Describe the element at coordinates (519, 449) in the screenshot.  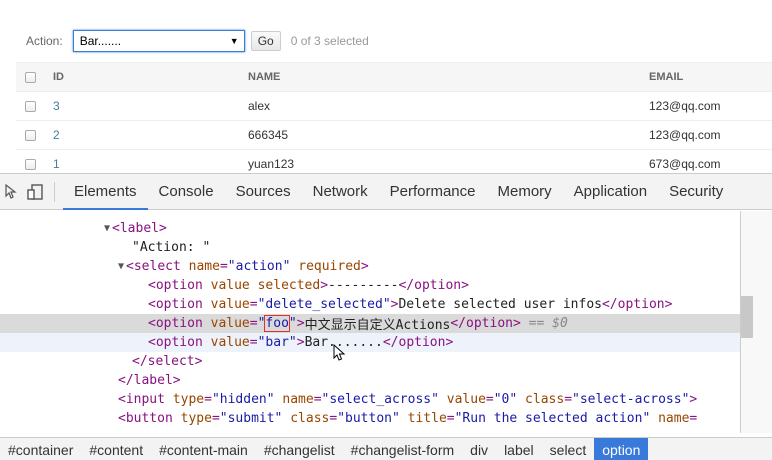
I see `crumb-label: label` at that location.